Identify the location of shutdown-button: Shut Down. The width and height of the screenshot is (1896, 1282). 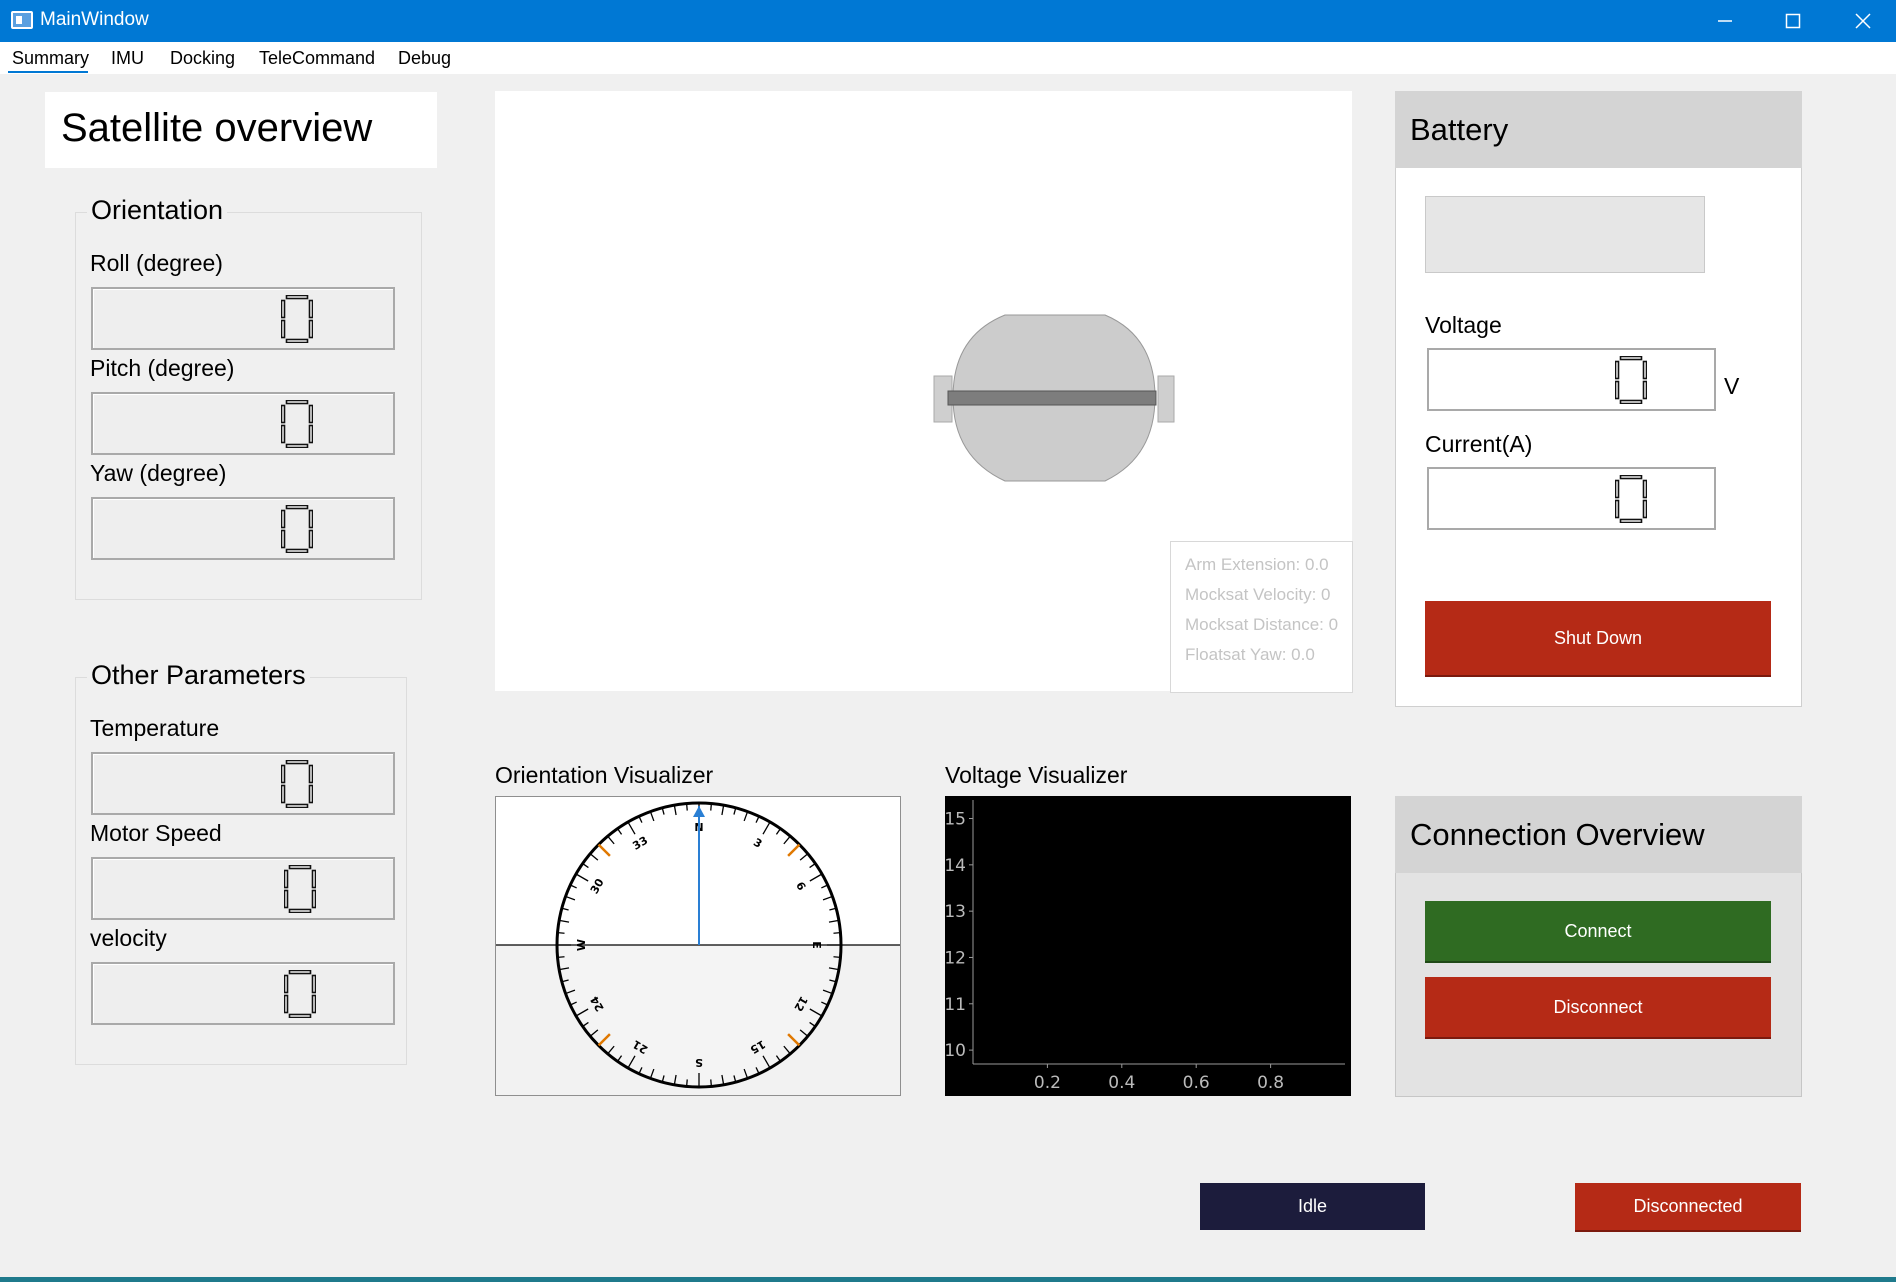
(1598, 639).